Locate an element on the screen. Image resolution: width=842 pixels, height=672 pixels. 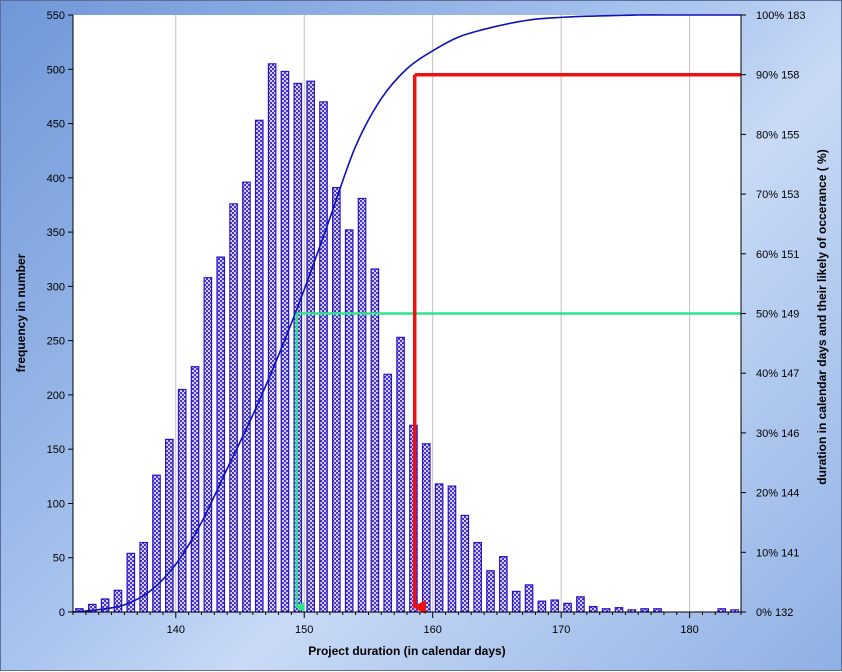
y-tick-label: 450 is located at coordinates (56, 125).